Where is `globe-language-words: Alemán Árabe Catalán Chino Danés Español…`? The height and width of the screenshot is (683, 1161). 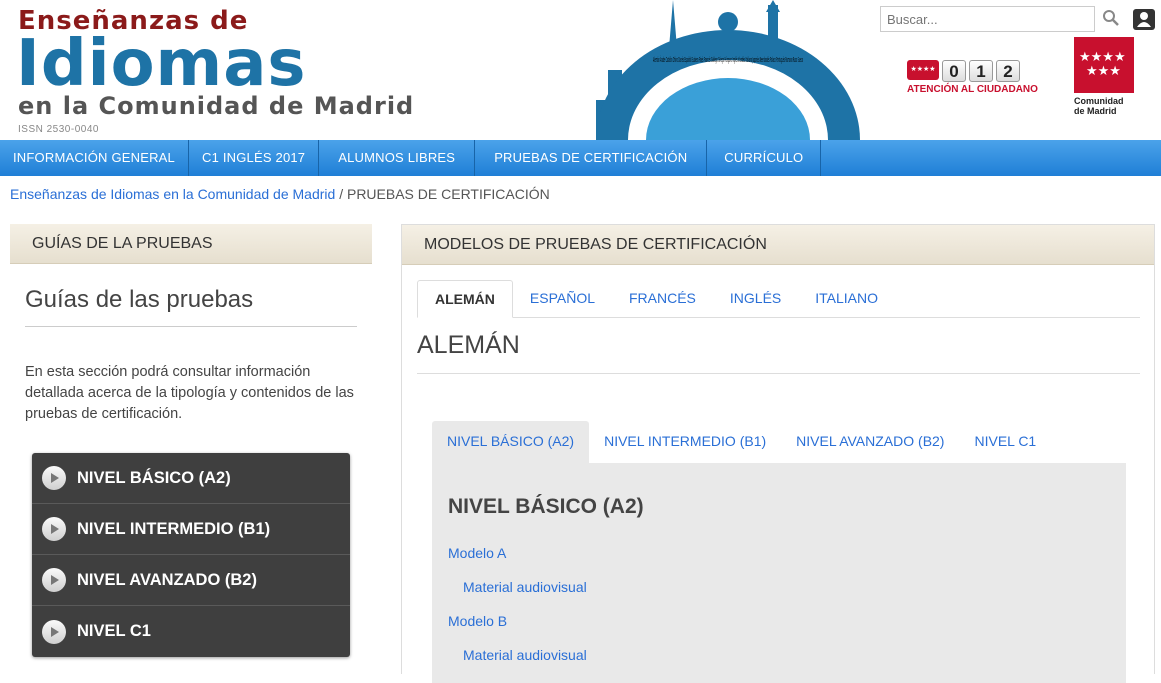
globe-language-words: Alemán Árabe Catalán Chino Danés Español… is located at coordinates (728, 59).